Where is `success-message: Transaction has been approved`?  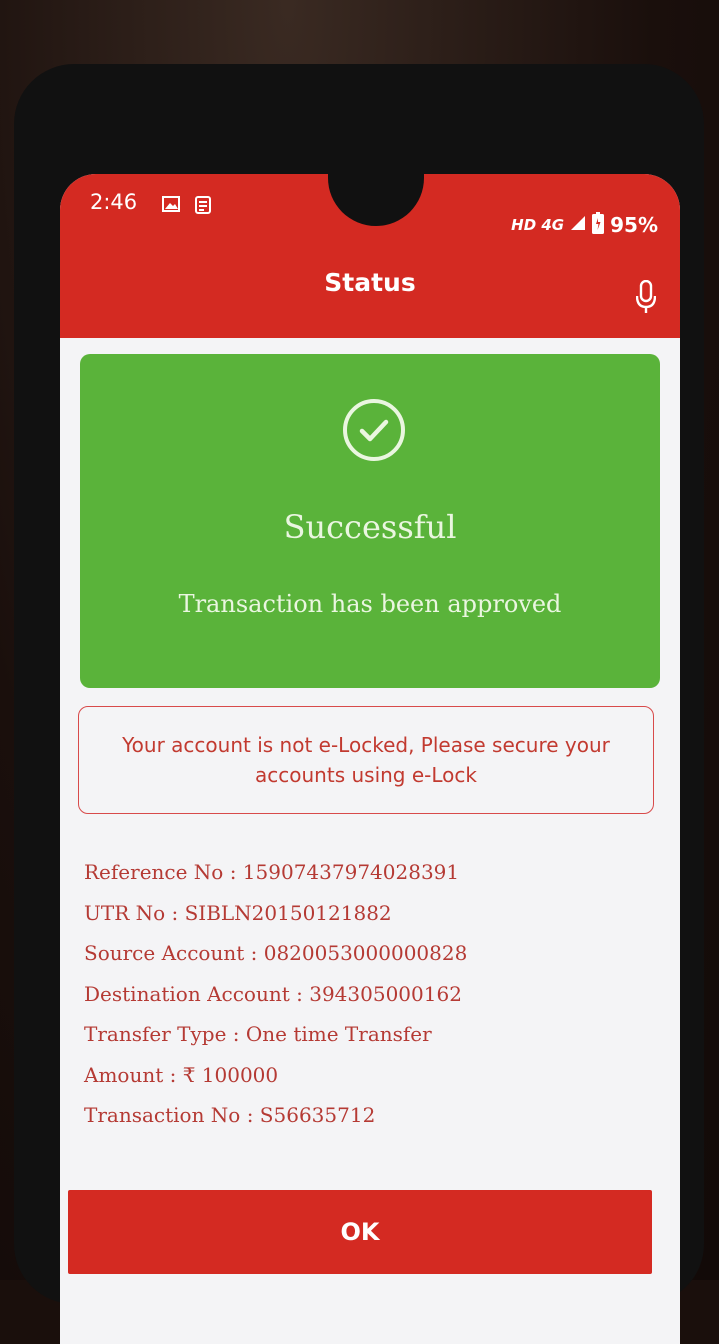 success-message: Transaction has been approved is located at coordinates (370, 604).